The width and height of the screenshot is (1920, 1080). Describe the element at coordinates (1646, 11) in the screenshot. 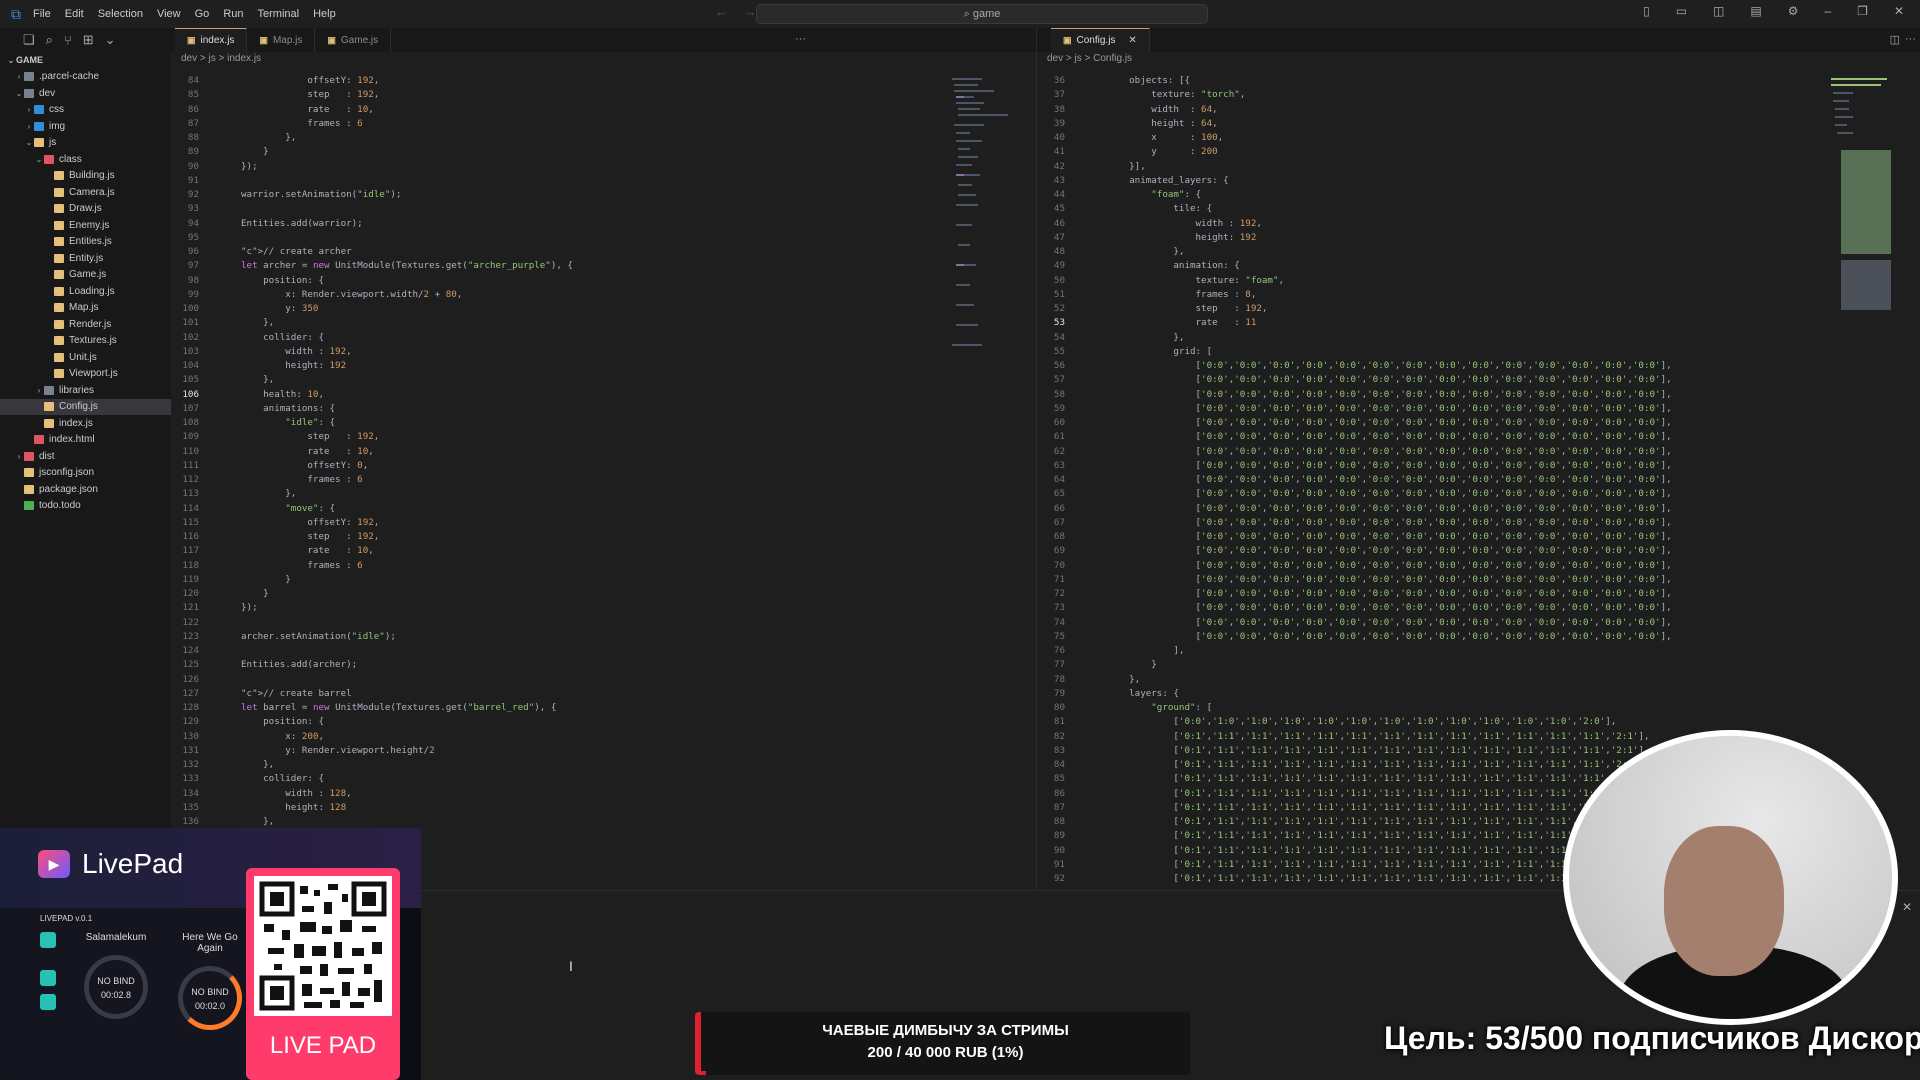

I see `layout-sidebar-icon: ▯` at that location.